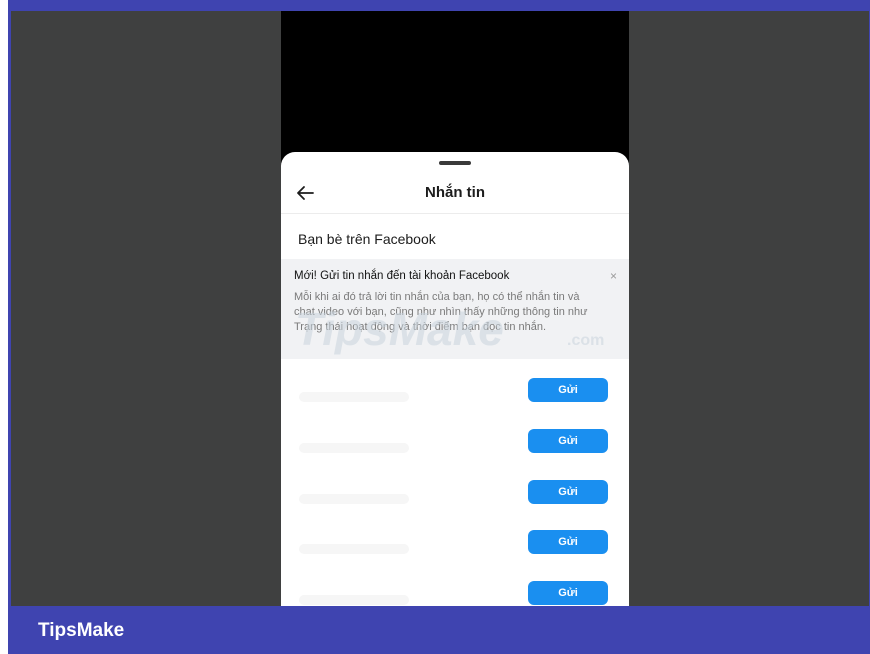 The width and height of the screenshot is (870, 654). What do you see at coordinates (81, 630) in the screenshot?
I see `footer-brand-logo: TipsMake` at bounding box center [81, 630].